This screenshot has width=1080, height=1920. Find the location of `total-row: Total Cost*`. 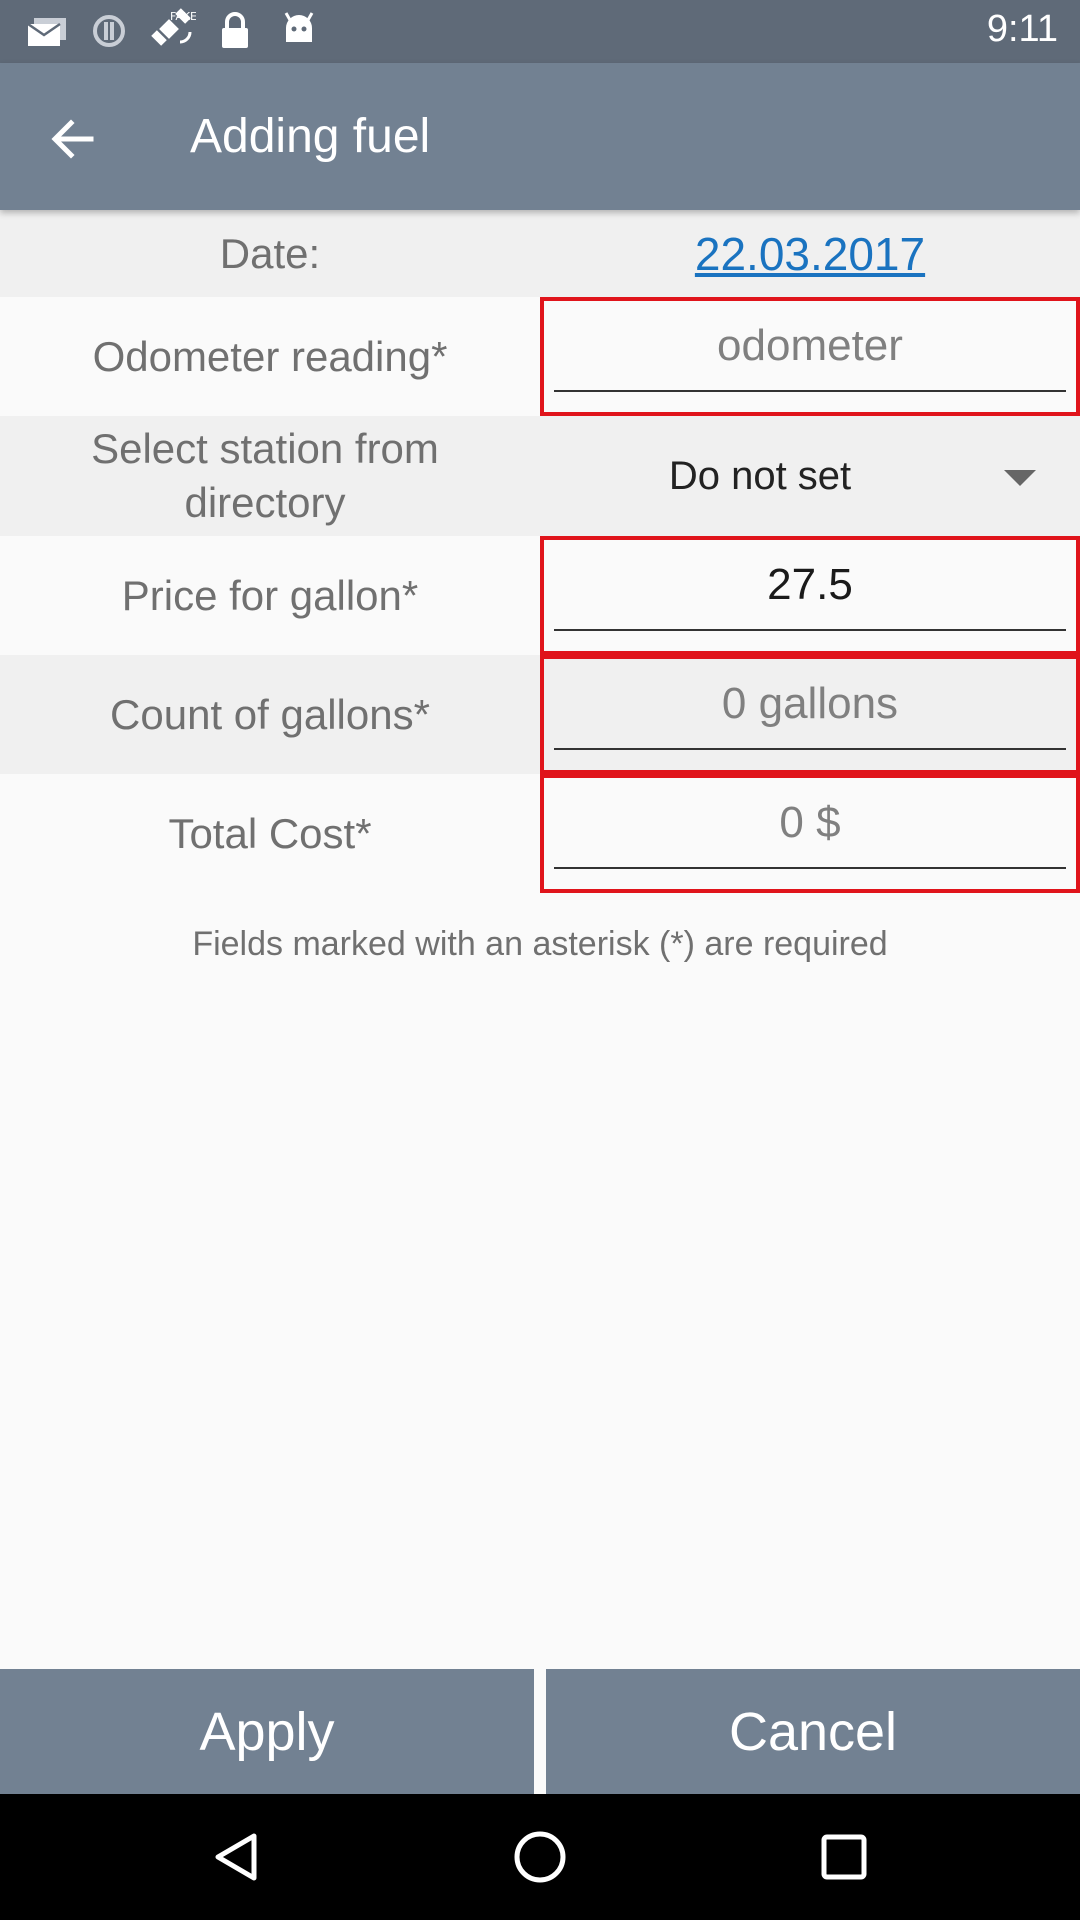

total-row: Total Cost* is located at coordinates (540, 833).